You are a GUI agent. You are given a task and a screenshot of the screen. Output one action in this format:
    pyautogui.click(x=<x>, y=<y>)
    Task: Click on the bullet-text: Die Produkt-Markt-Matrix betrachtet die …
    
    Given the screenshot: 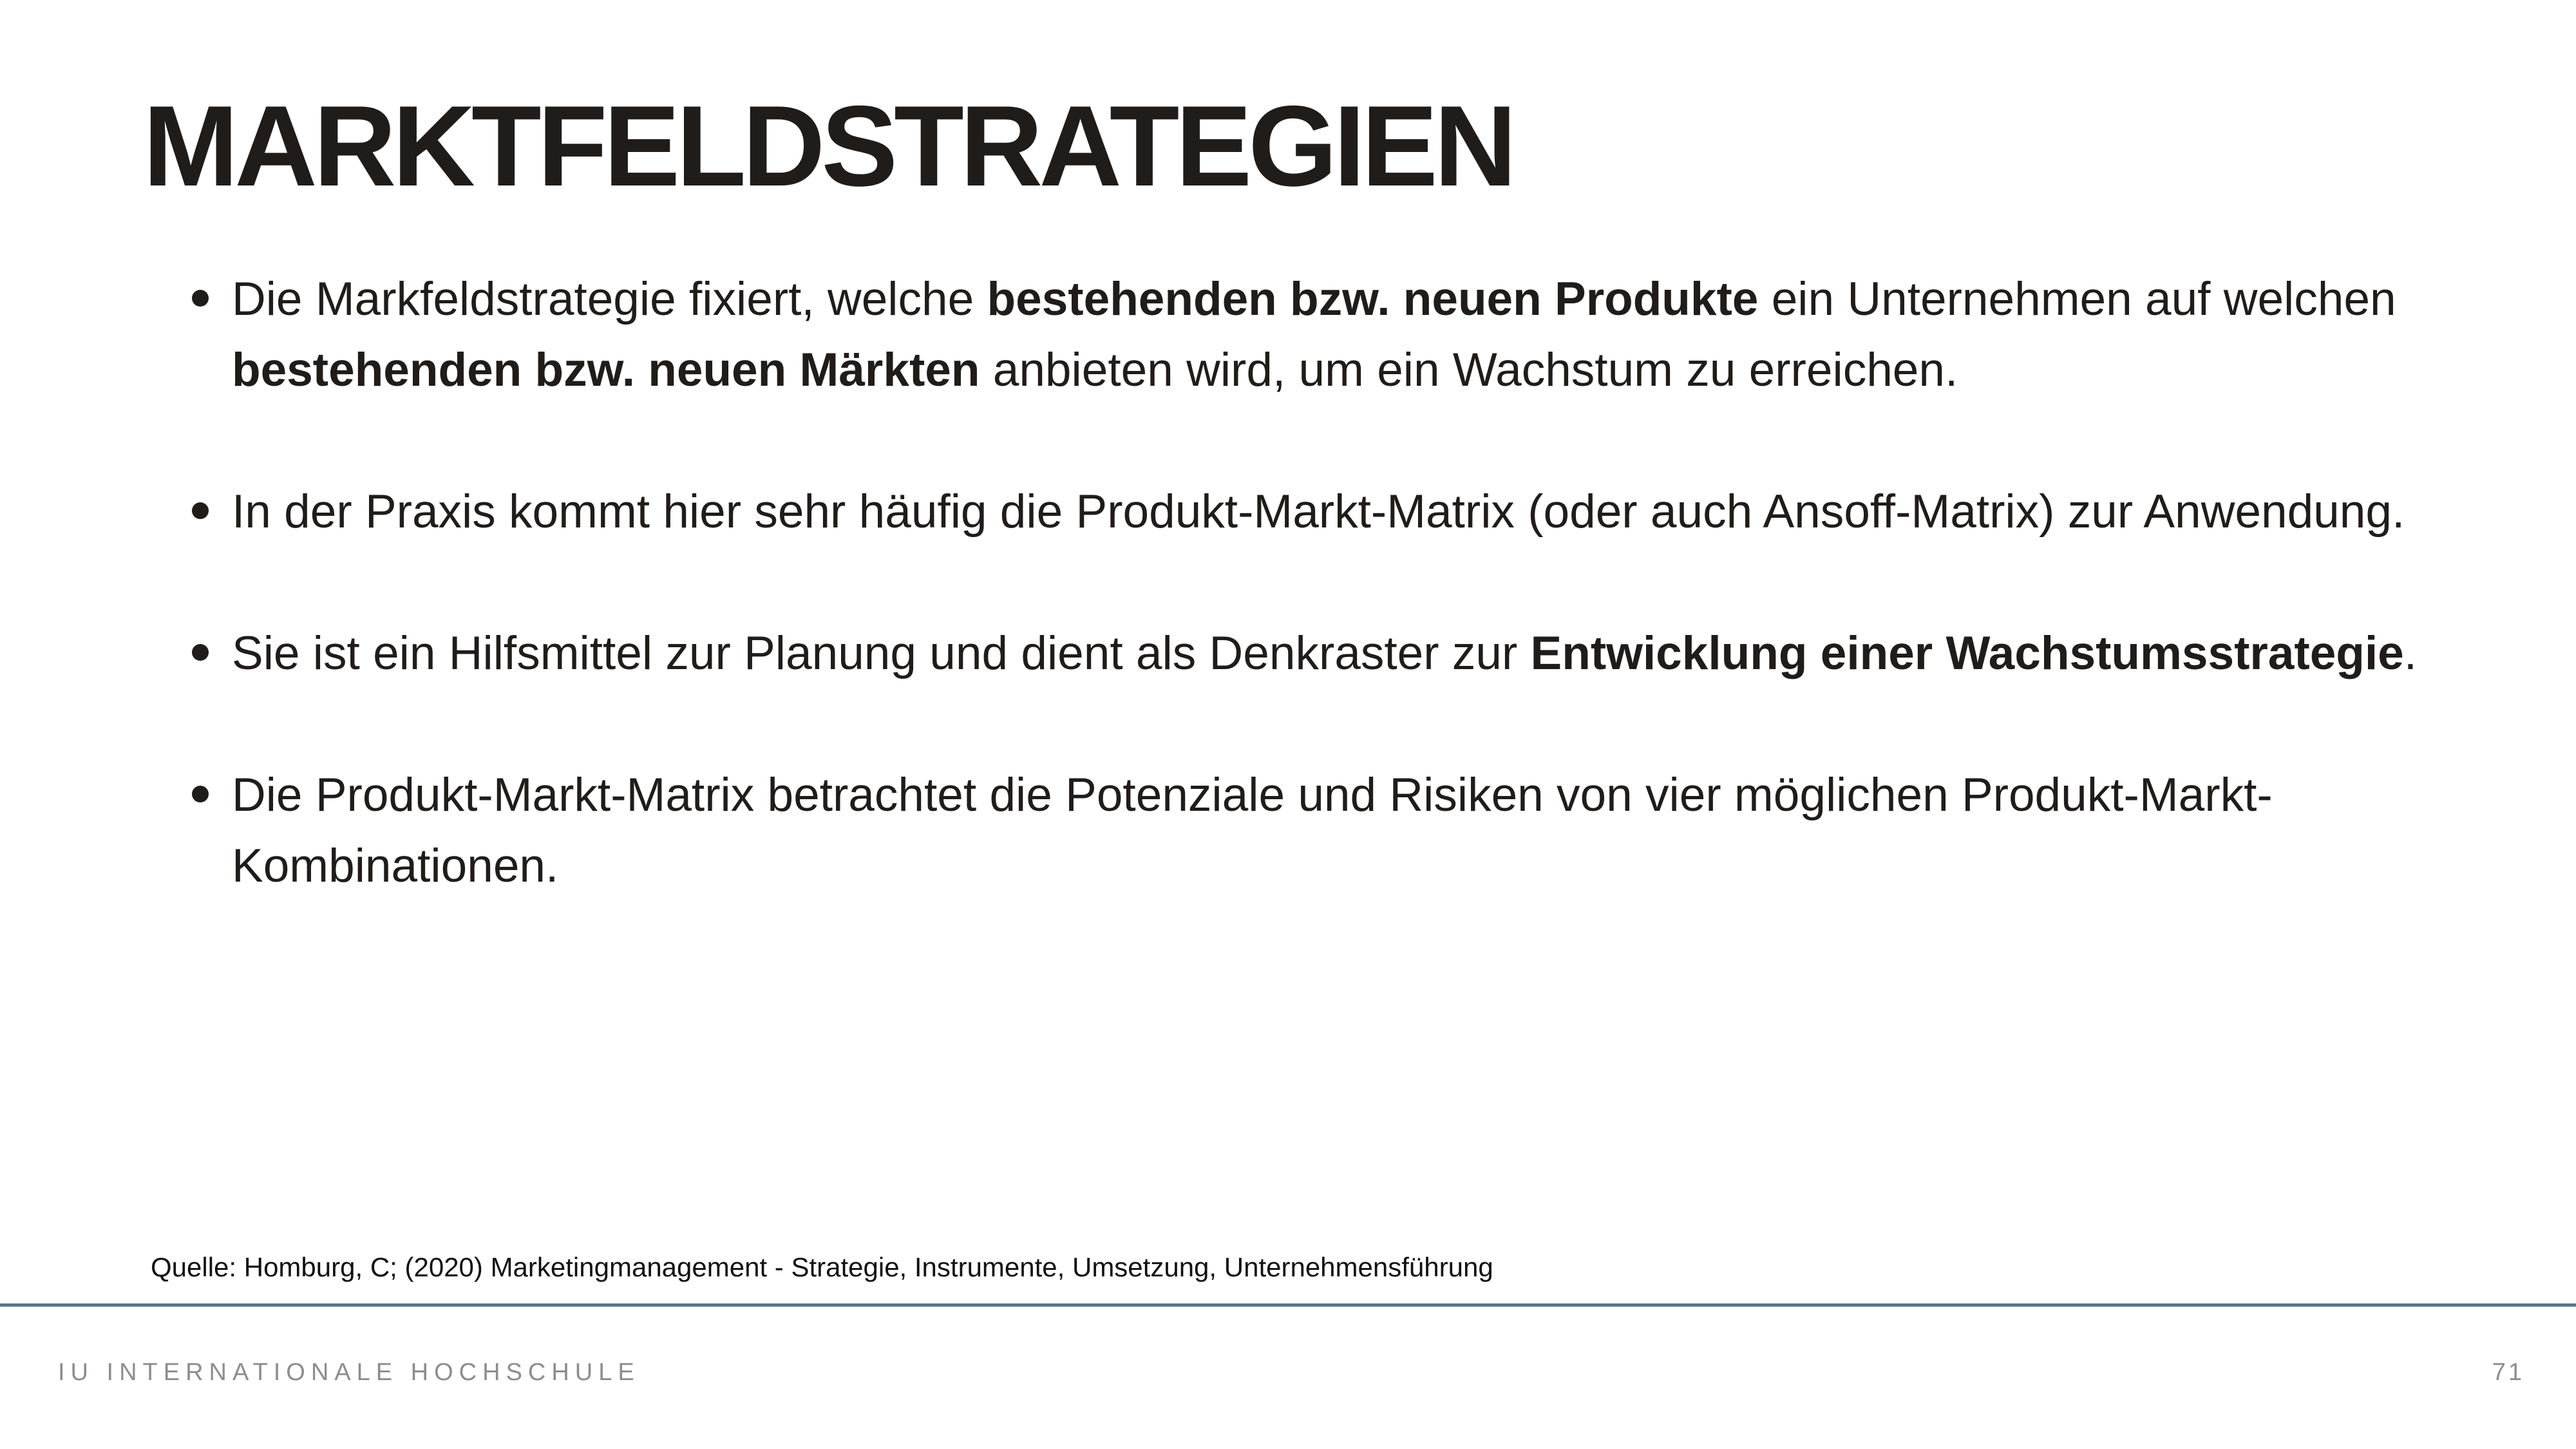 What is the action you would take?
    pyautogui.click(x=1253, y=830)
    